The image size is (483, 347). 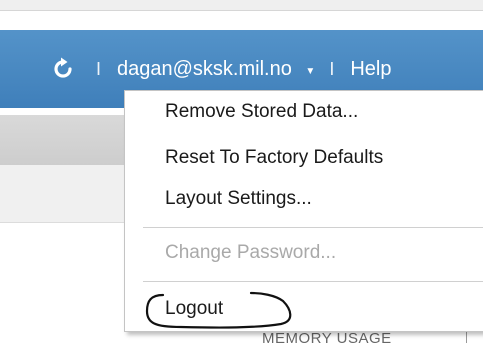 I want to click on caret-down-icon: ▼, so click(x=310, y=71).